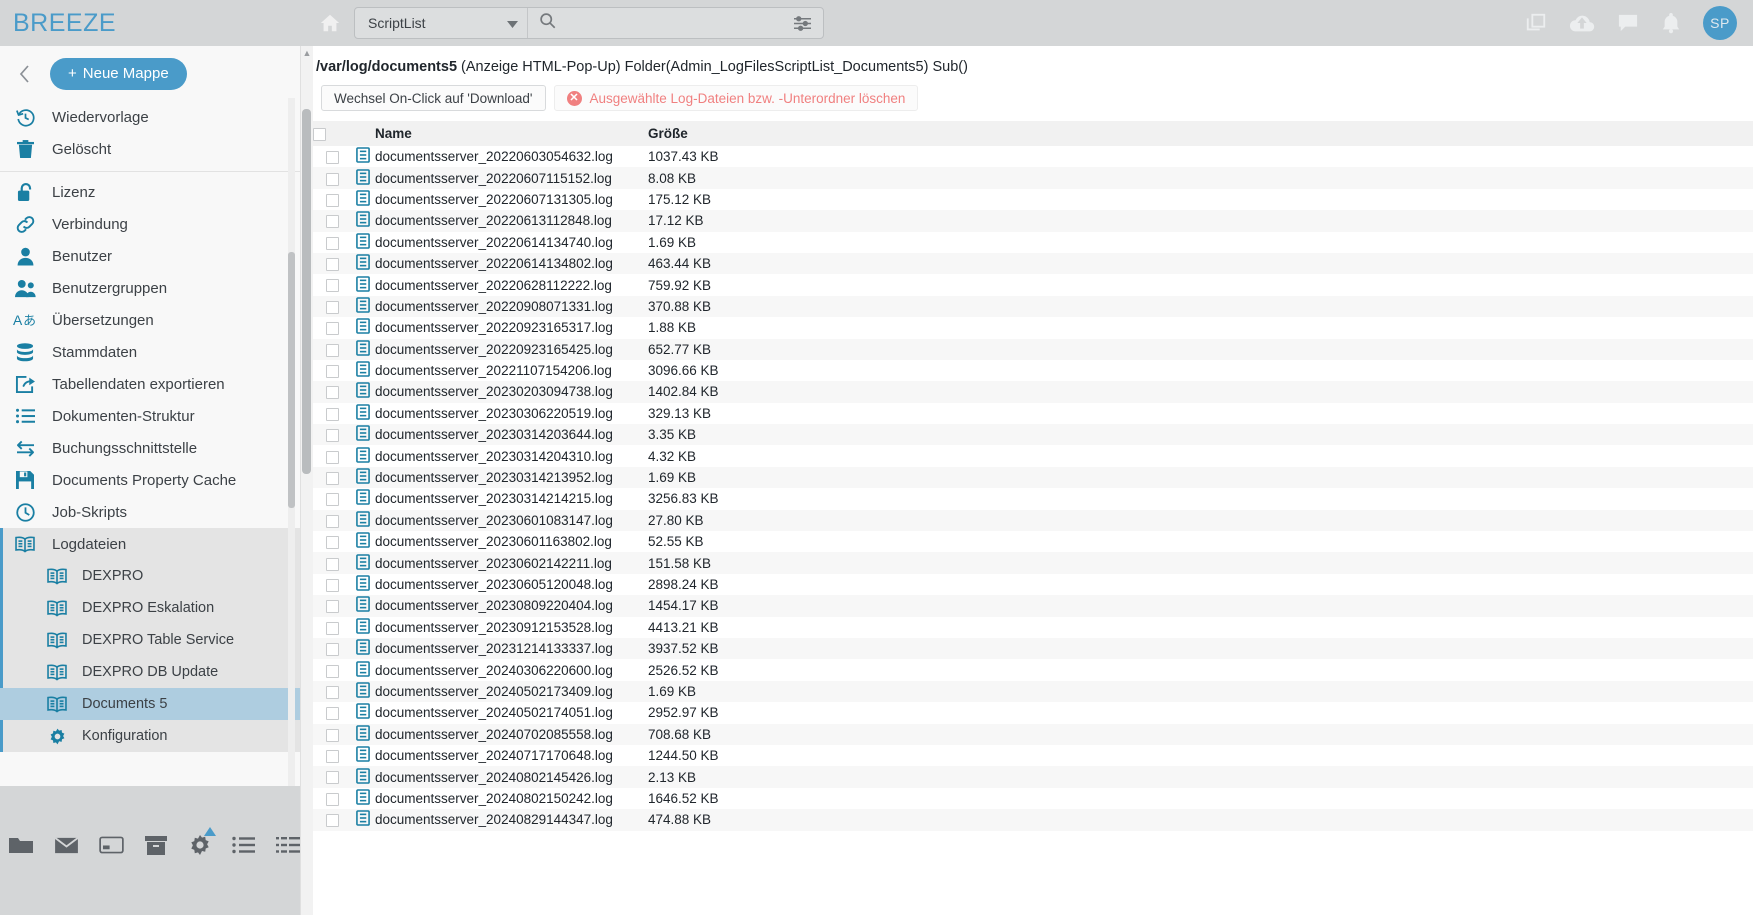  I want to click on row-name-cell: documentsserver_20240829144347.log, so click(511, 820).